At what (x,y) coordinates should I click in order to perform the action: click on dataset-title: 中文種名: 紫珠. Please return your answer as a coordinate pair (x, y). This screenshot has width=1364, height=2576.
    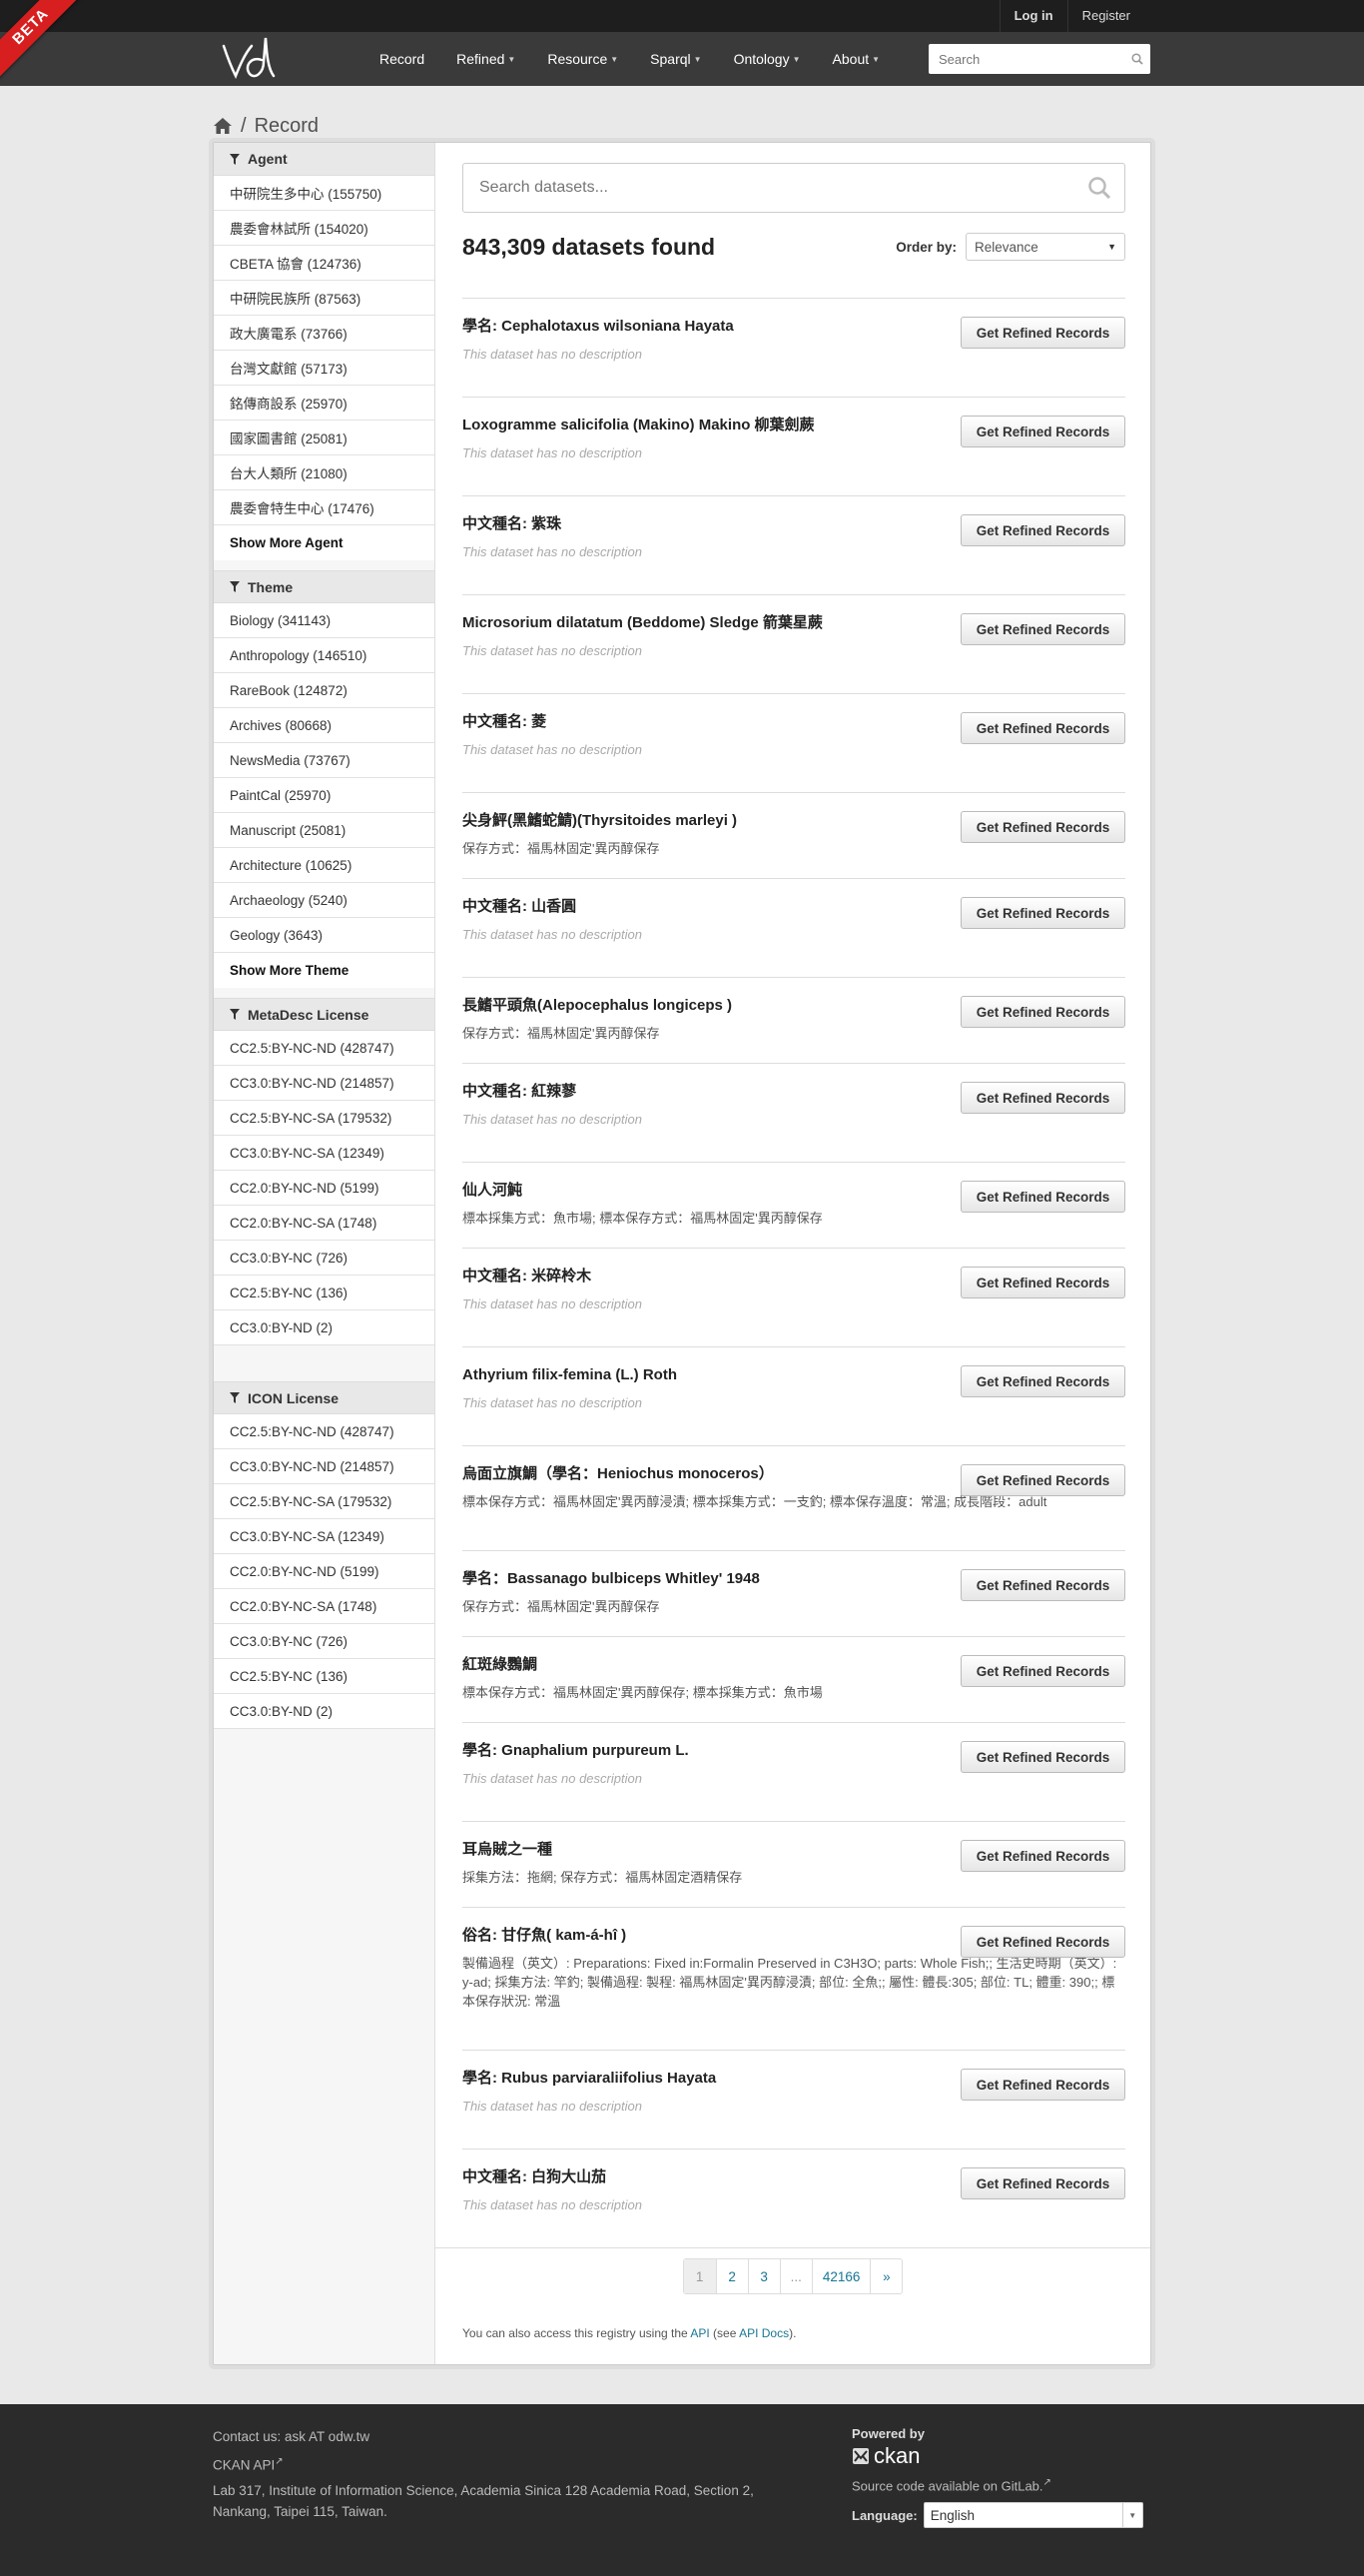
    Looking at the image, I should click on (702, 524).